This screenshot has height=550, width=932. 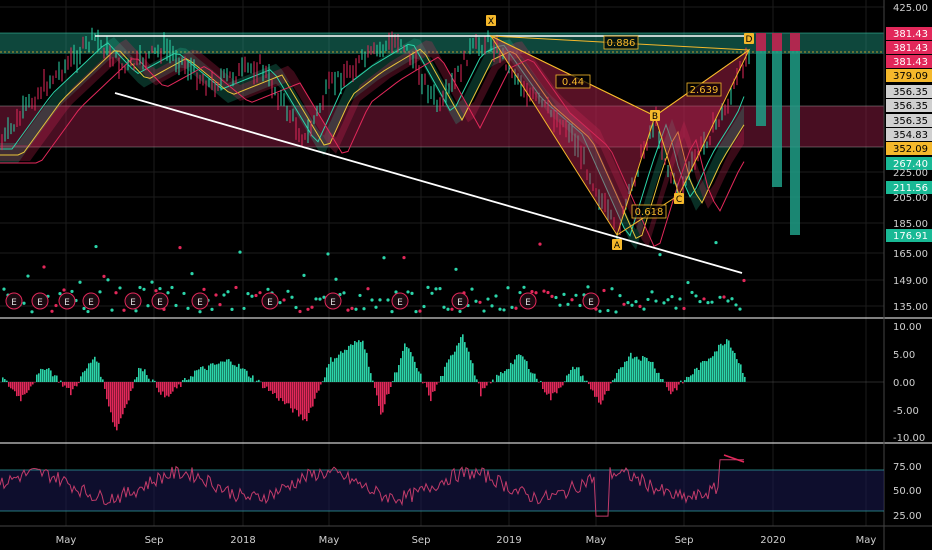 I want to click on pattern-ratio: 0.44, so click(x=573, y=81).